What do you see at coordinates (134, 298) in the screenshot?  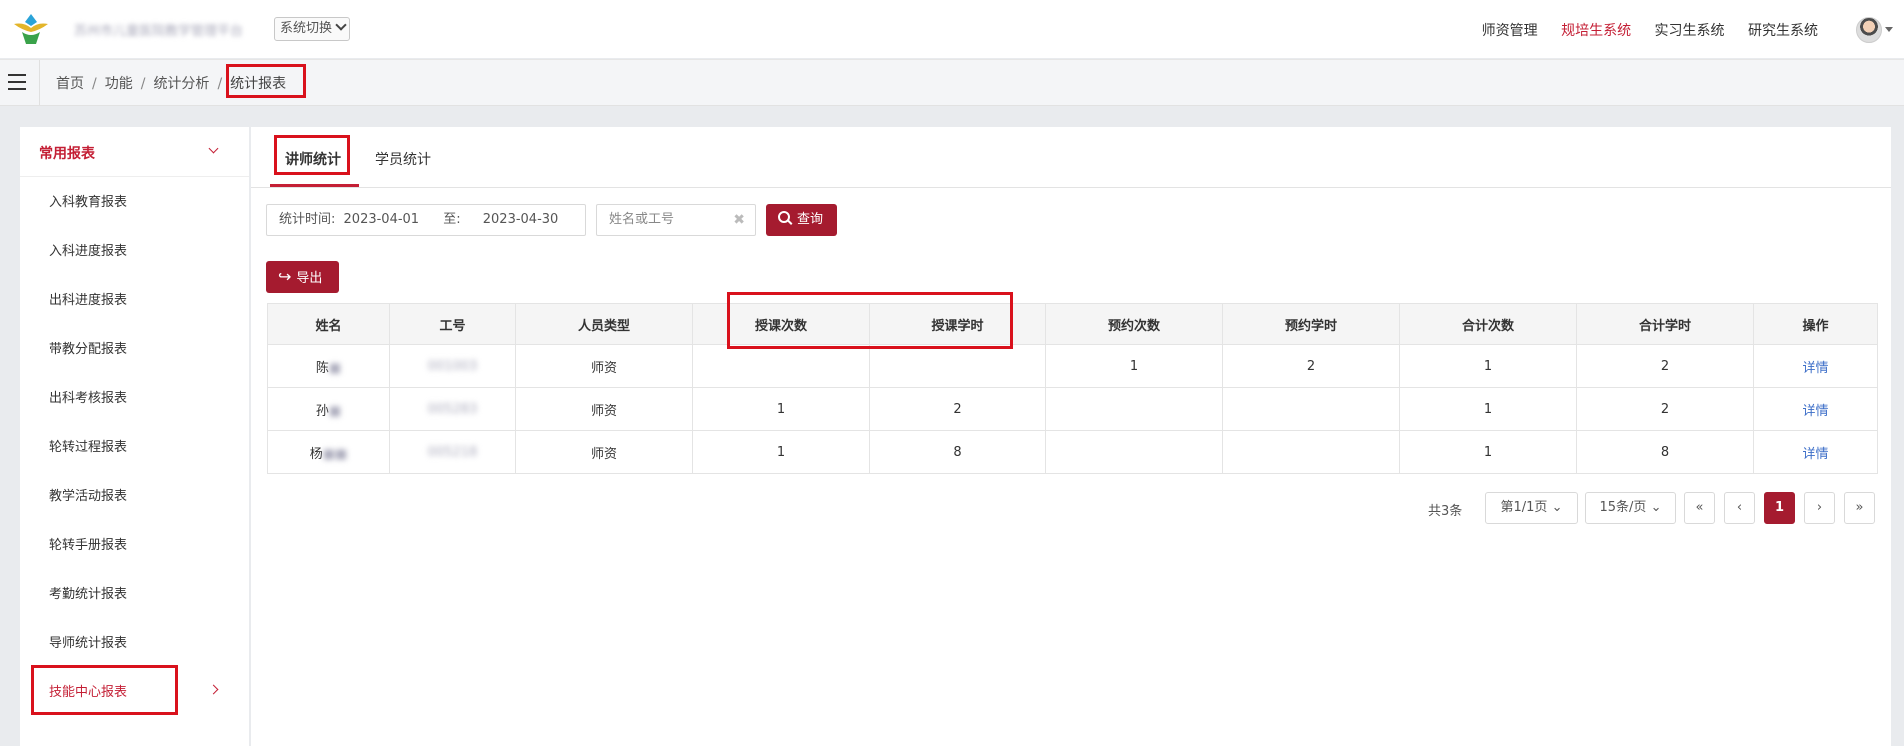 I see `sidebar-item-exit-progress: 出科进度报表` at bounding box center [134, 298].